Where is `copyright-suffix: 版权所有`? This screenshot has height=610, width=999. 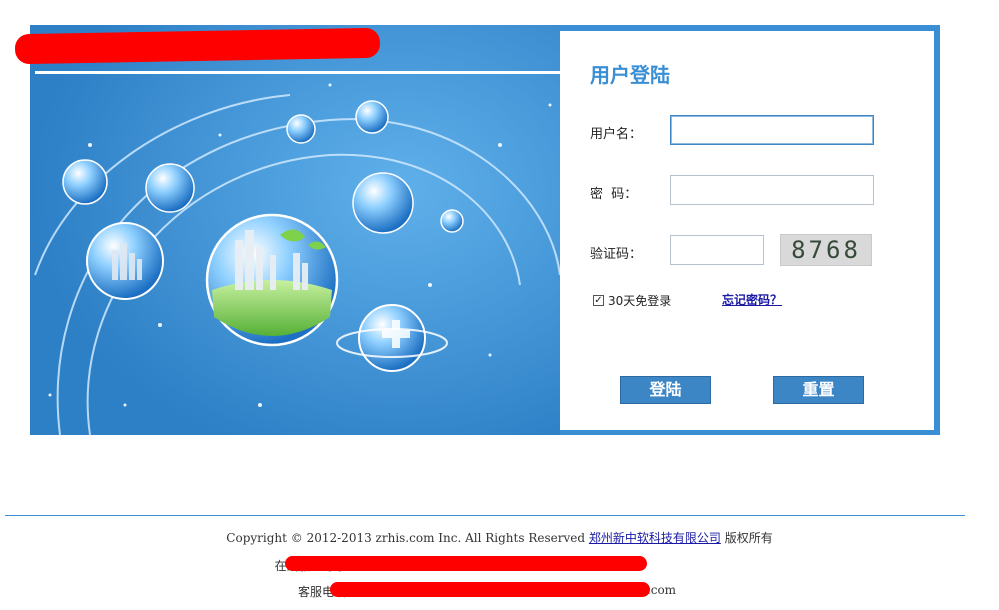
copyright-suffix: 版权所有 is located at coordinates (748, 538).